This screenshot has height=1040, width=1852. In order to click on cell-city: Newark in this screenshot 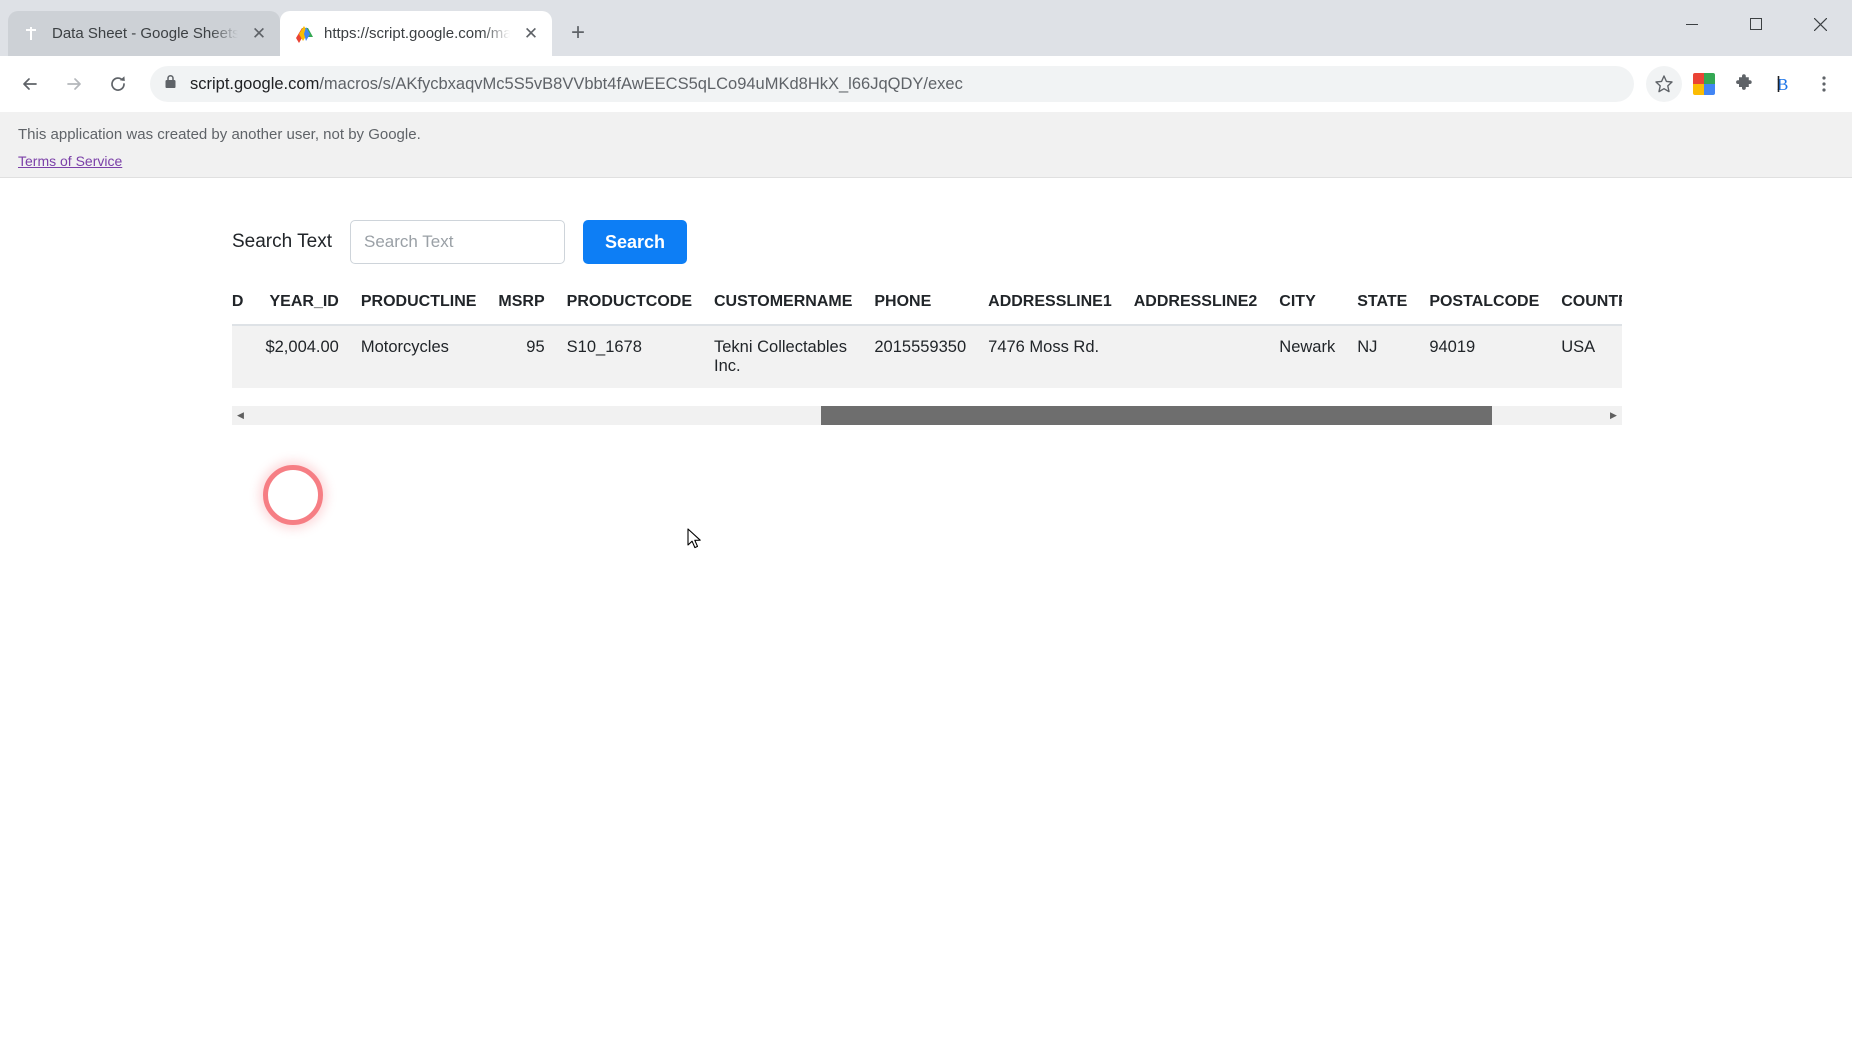, I will do `click(1307, 356)`.